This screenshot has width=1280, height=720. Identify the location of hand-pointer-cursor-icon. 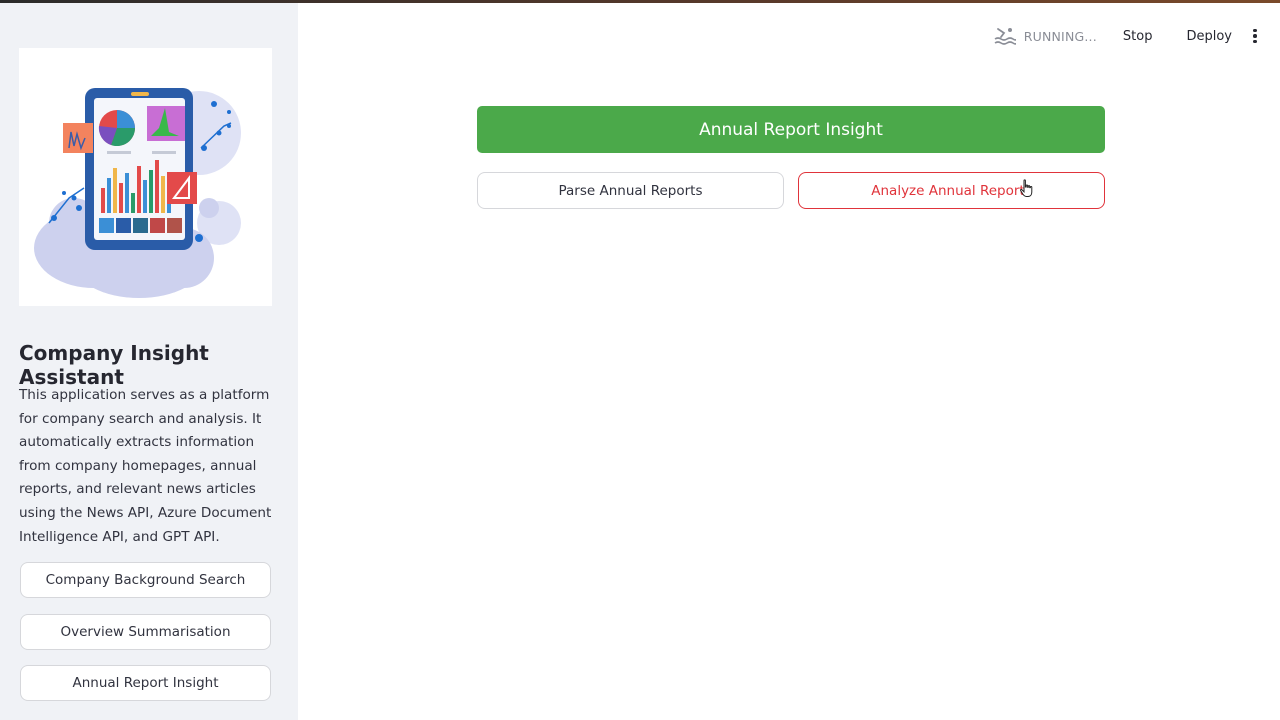
(1026, 188).